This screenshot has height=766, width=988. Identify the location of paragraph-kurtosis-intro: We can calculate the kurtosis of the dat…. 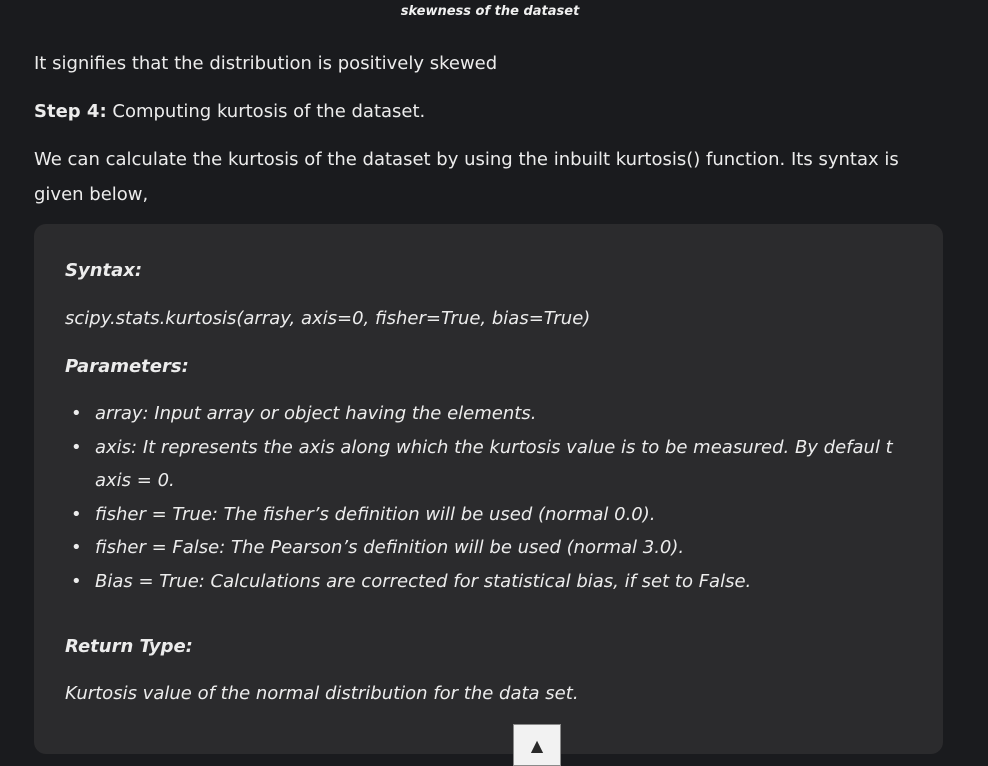
(466, 177).